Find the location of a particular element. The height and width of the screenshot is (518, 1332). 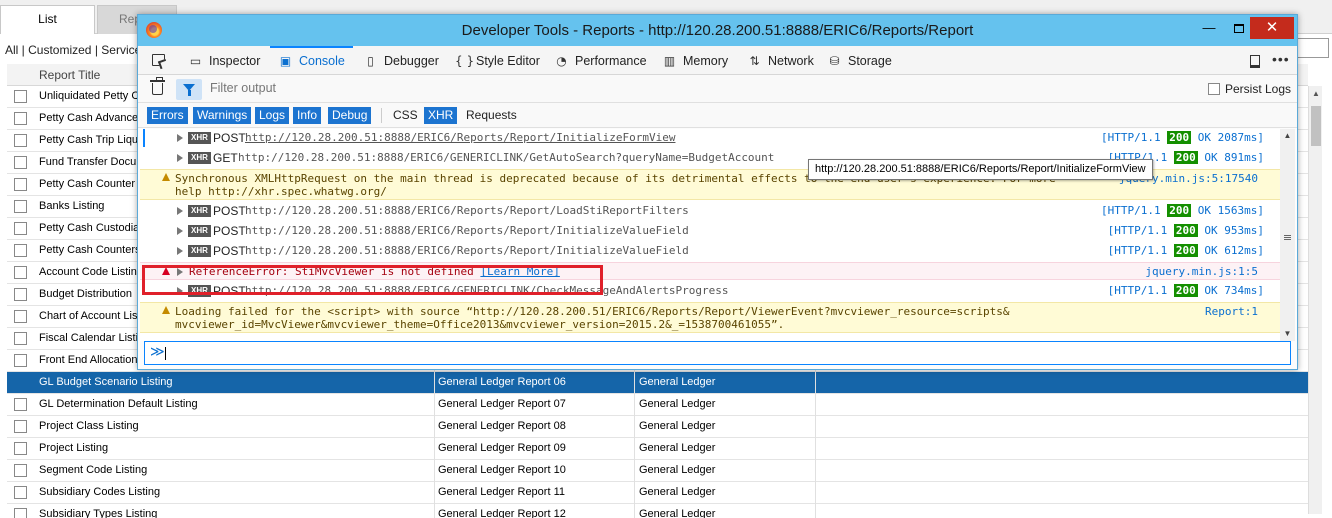

column-header-report-title: Report Title is located at coordinates (69, 75).